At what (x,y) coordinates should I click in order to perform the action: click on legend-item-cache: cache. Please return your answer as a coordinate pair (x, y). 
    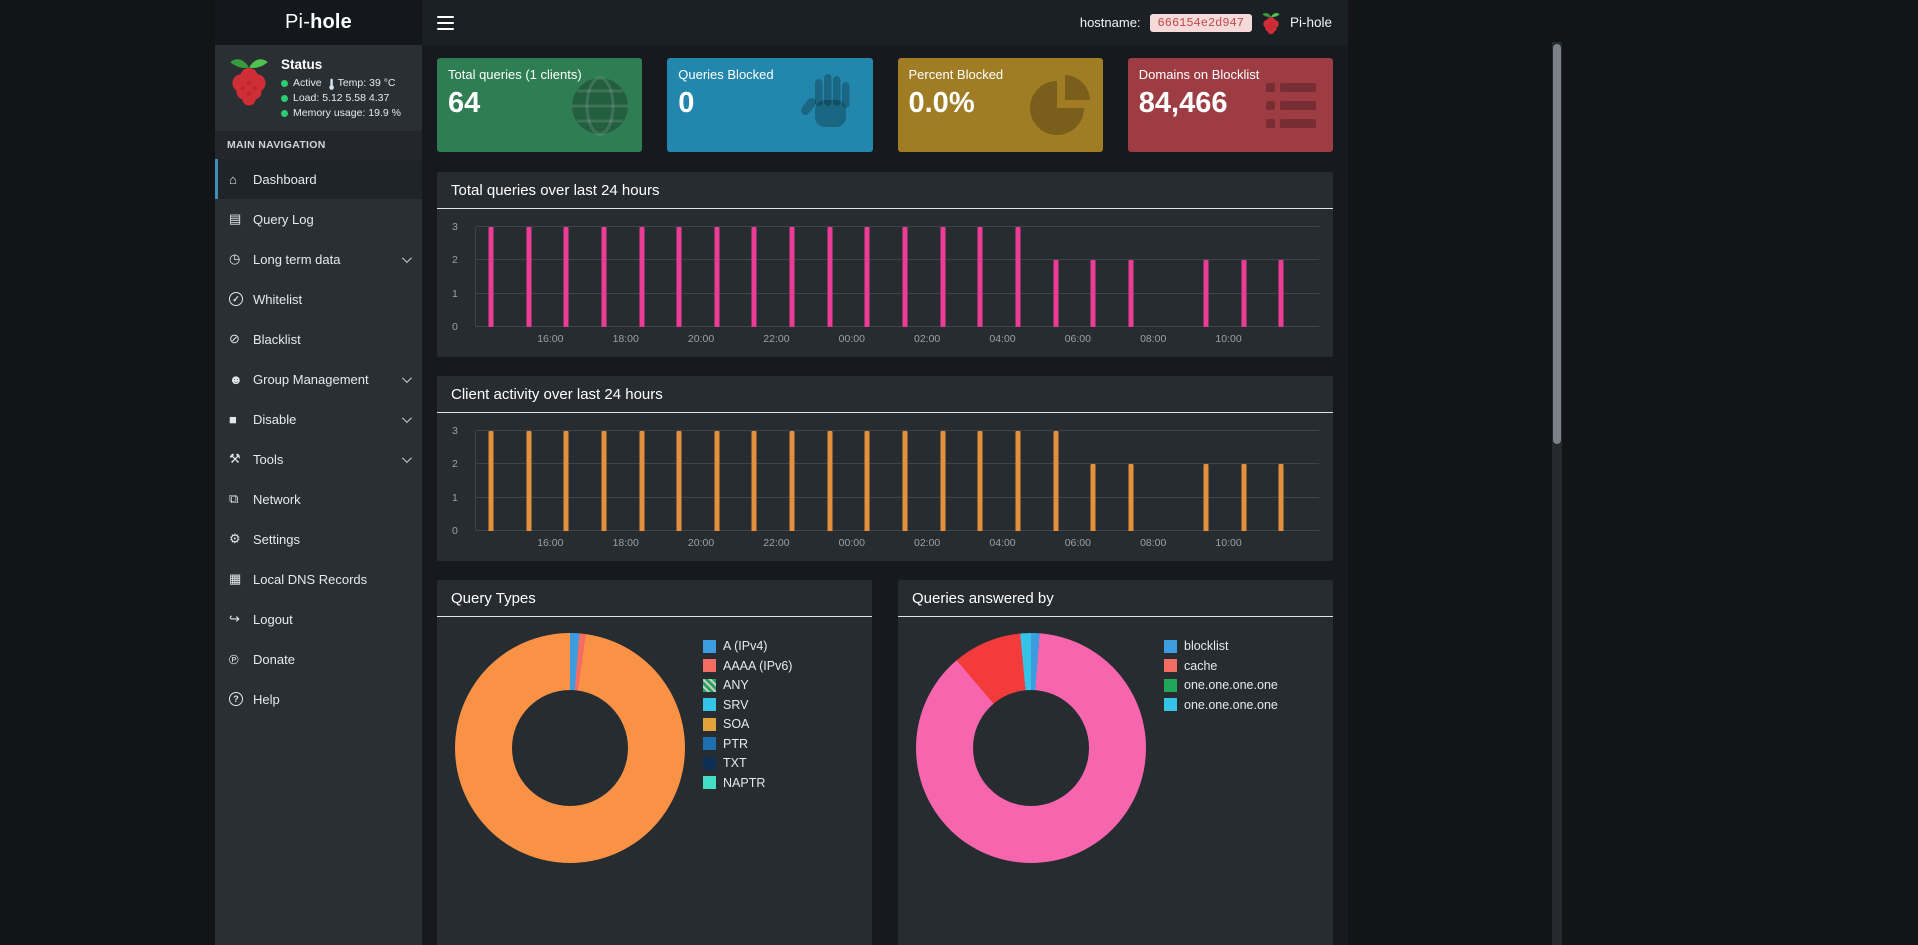
    Looking at the image, I should click on (1221, 666).